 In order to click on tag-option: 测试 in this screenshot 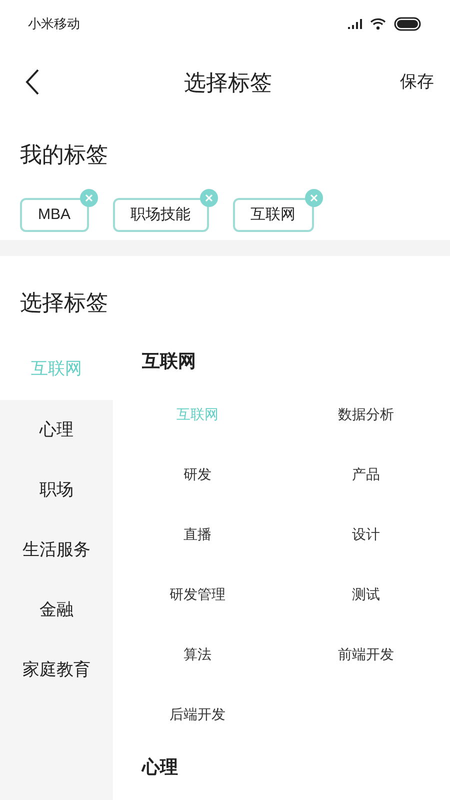, I will do `click(366, 594)`.